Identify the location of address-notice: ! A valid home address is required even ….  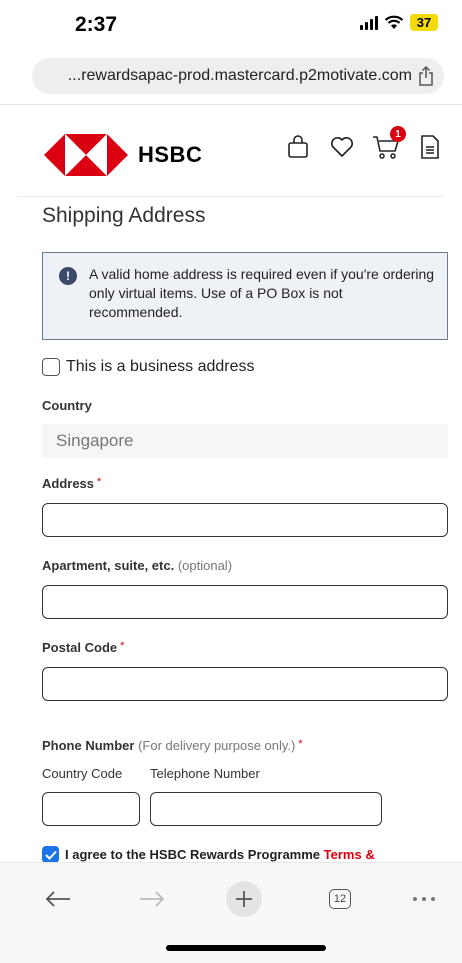
(245, 296).